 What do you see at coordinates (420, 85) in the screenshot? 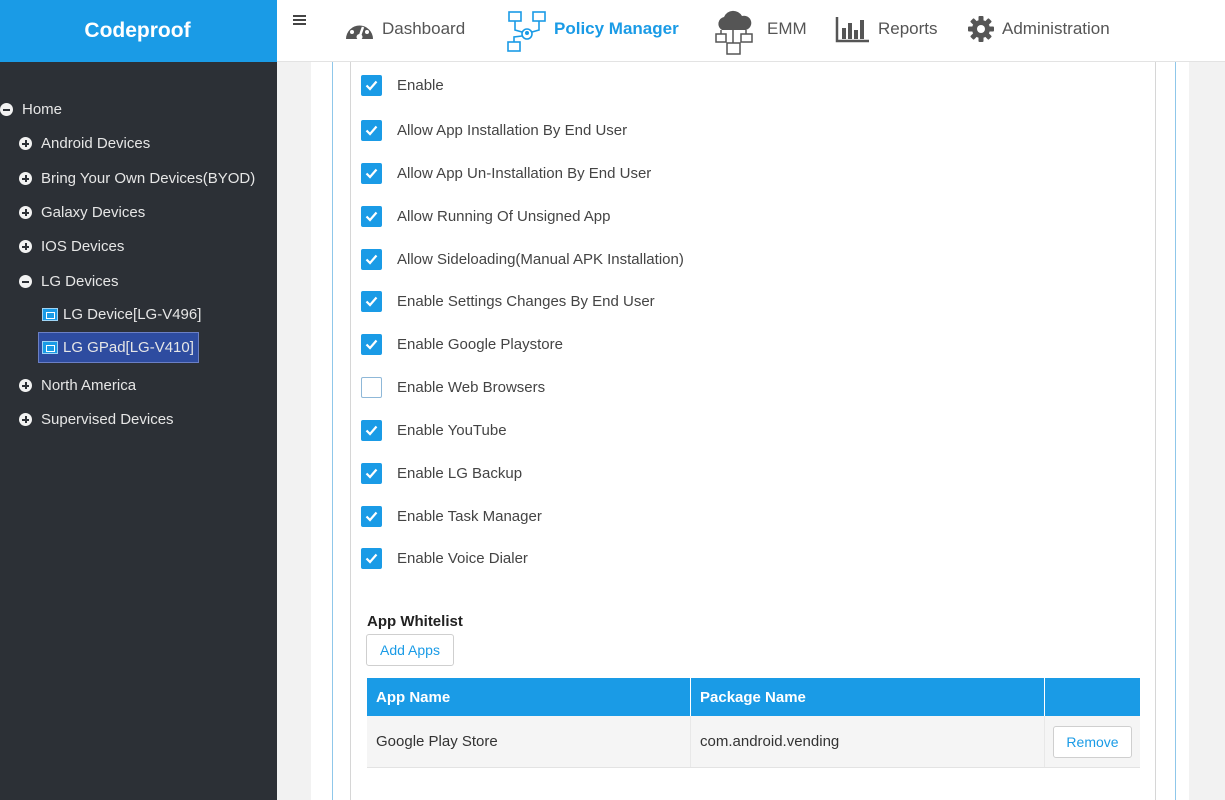
I see `setting-label: Enable` at bounding box center [420, 85].